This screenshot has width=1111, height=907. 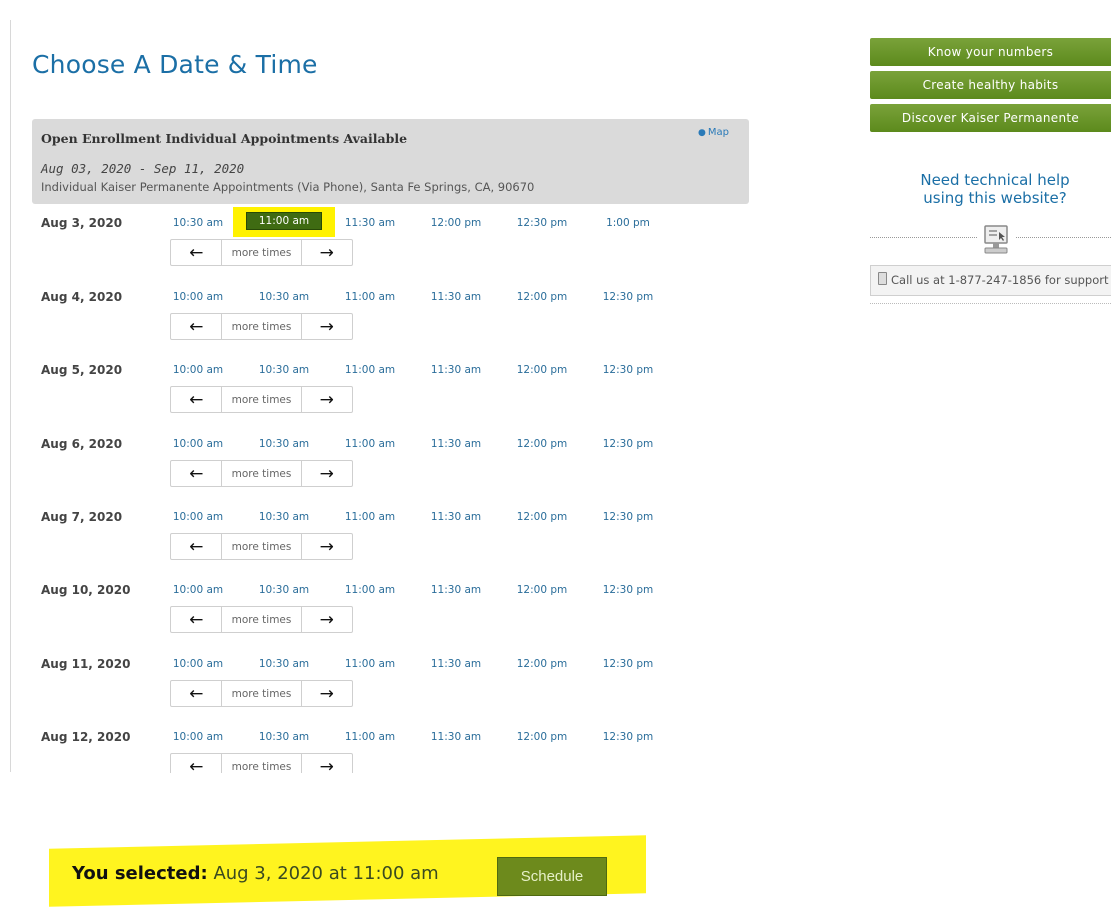 I want to click on day-date-label: Aug 6, 2020, so click(x=82, y=444).